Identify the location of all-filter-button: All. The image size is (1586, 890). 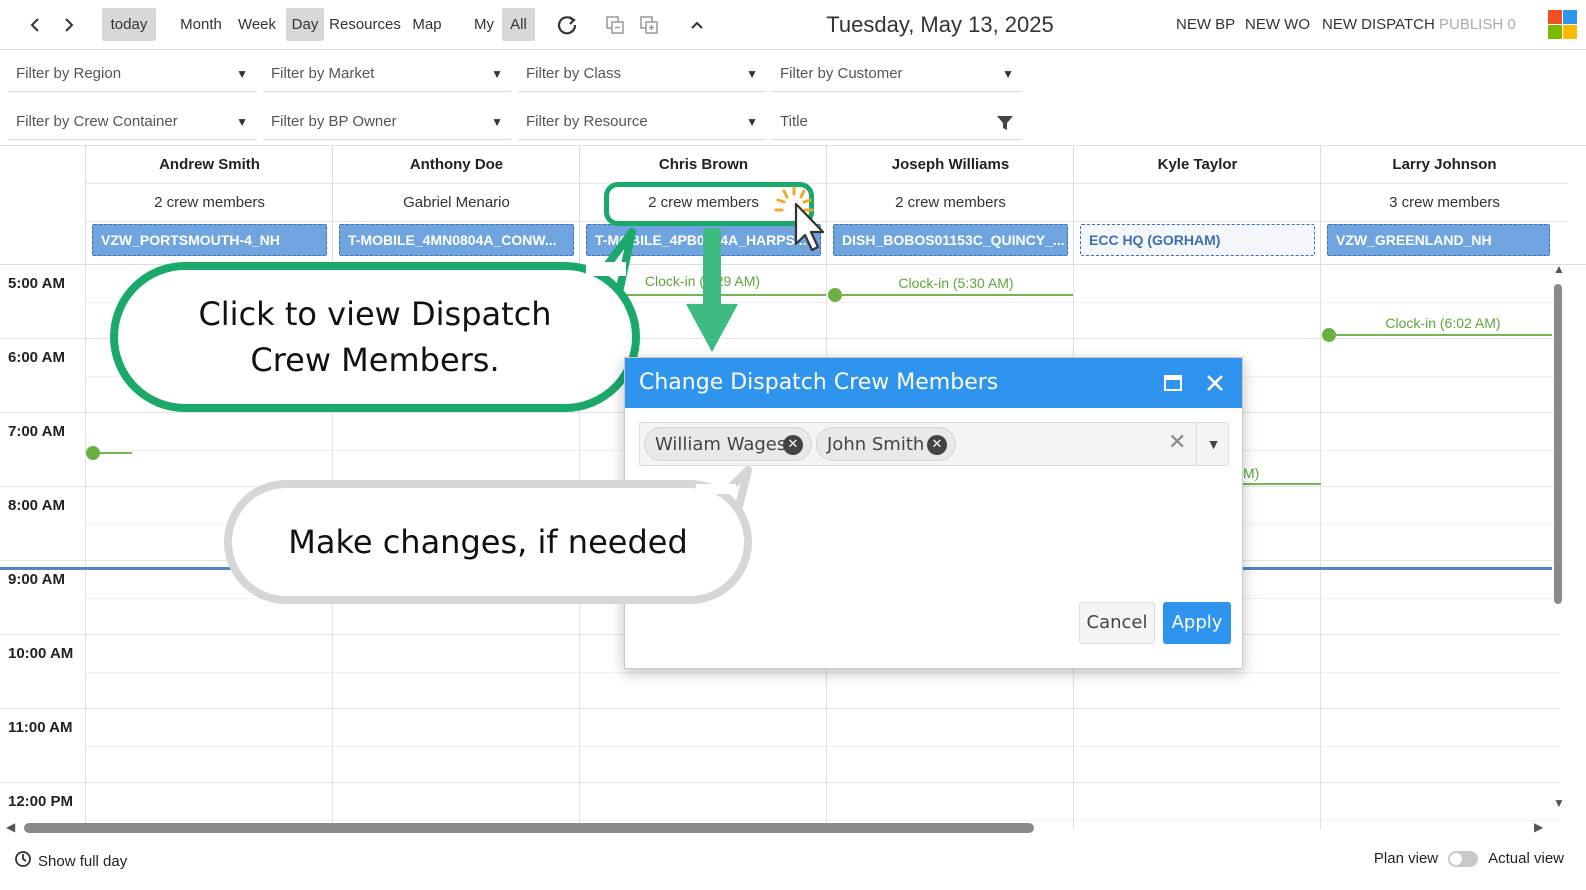
(518, 24).